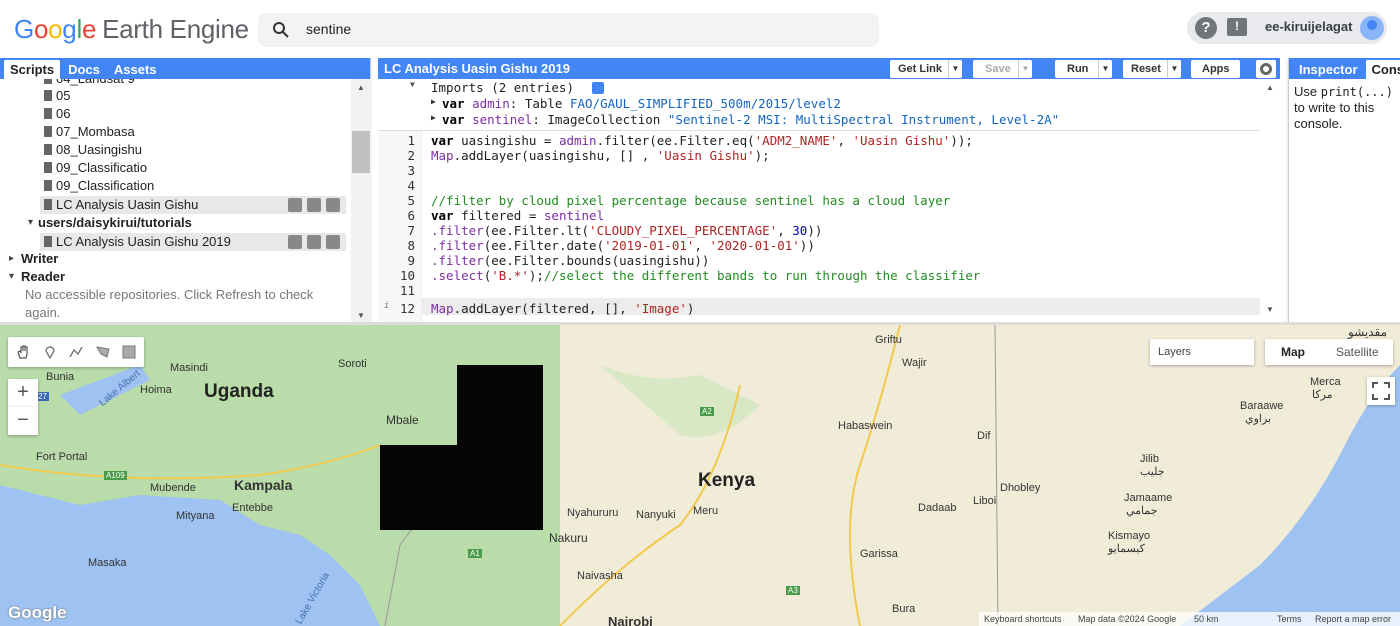 The height and width of the screenshot is (626, 1400). What do you see at coordinates (1353, 619) in the screenshot?
I see `report-error-link: Report a map error` at bounding box center [1353, 619].